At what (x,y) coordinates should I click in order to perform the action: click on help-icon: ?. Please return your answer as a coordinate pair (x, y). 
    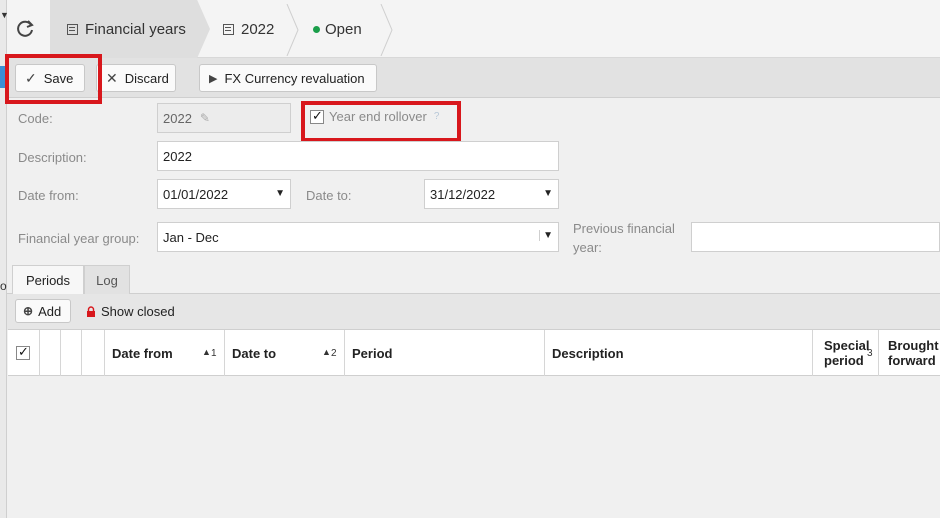
    Looking at the image, I should click on (437, 116).